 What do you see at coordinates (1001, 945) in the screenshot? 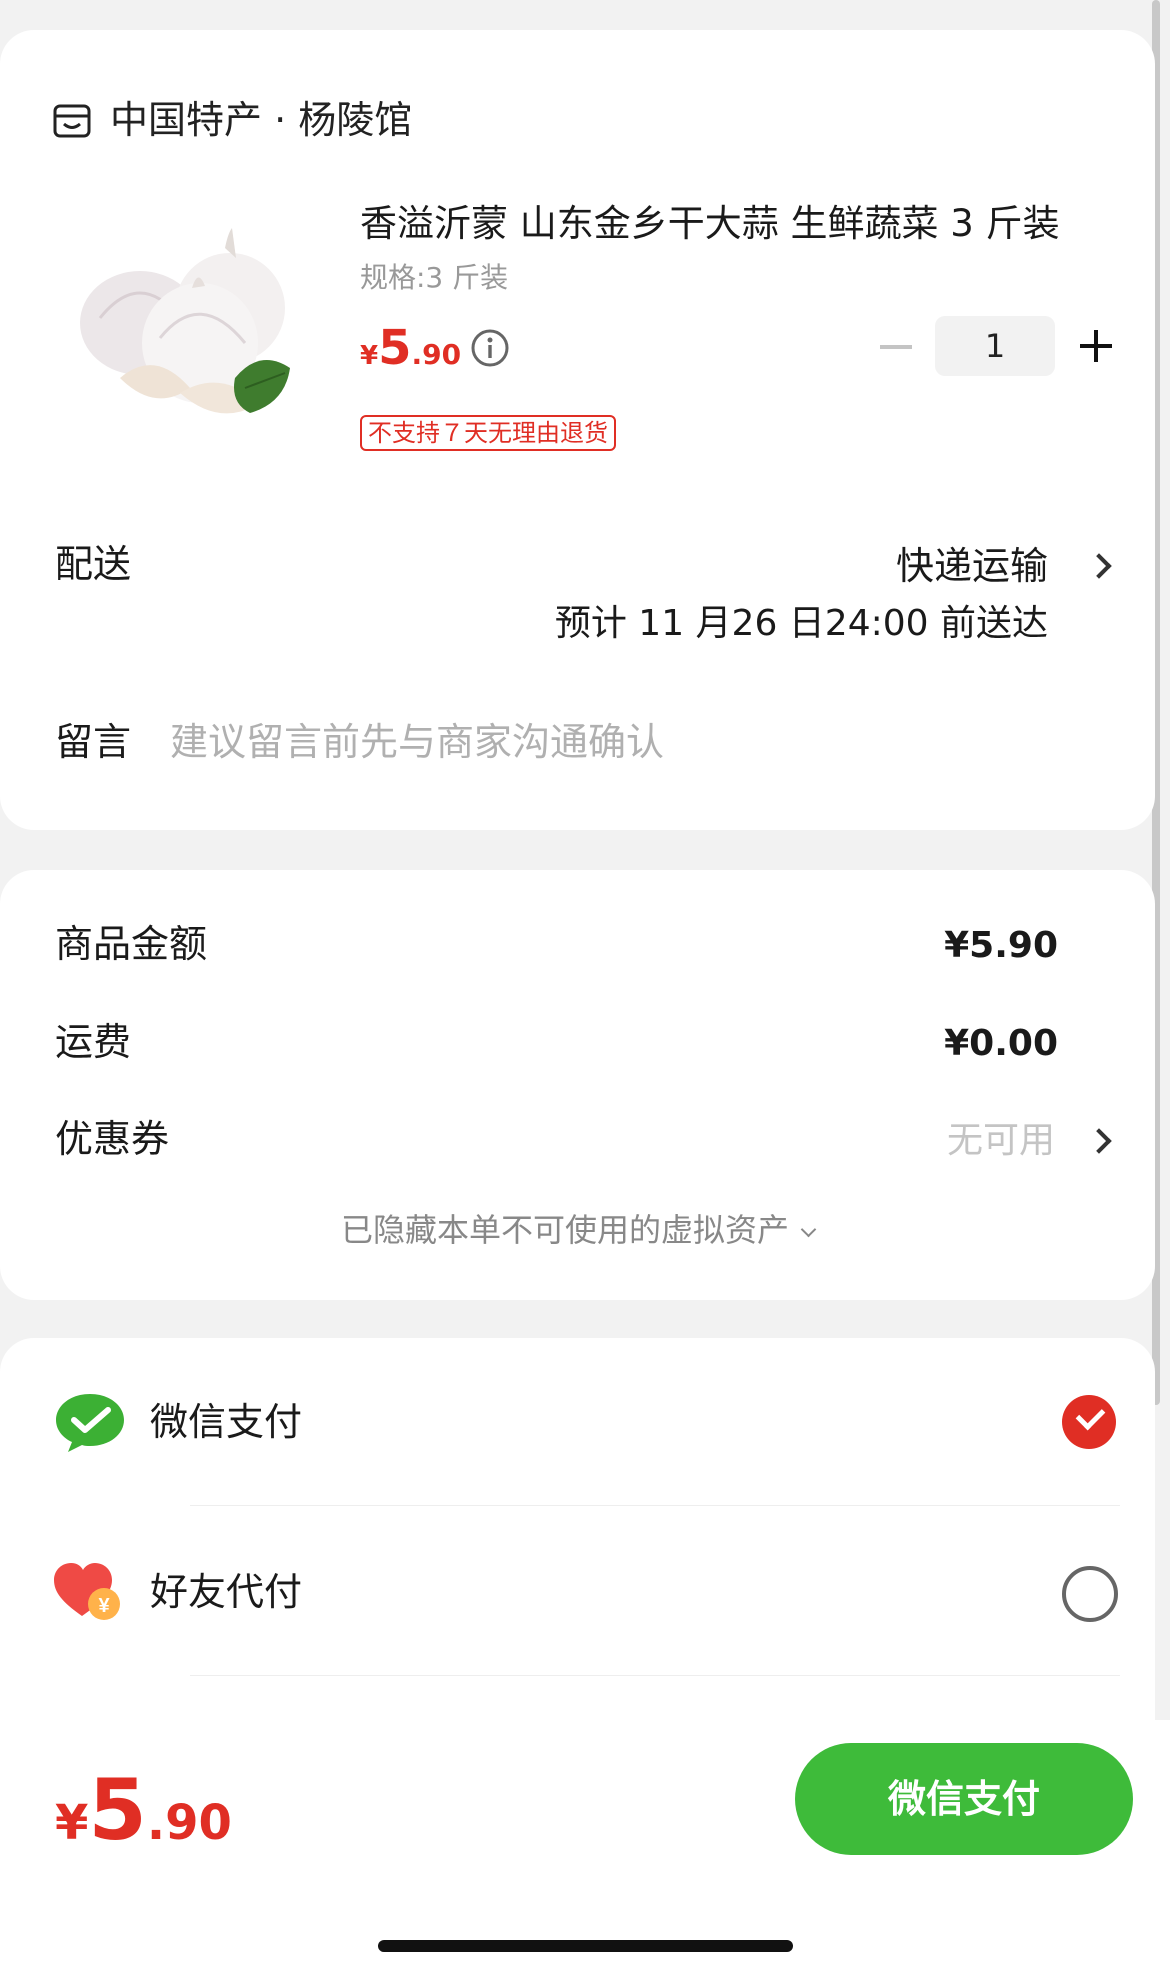
I see `subtotal-value: ¥5.90` at bounding box center [1001, 945].